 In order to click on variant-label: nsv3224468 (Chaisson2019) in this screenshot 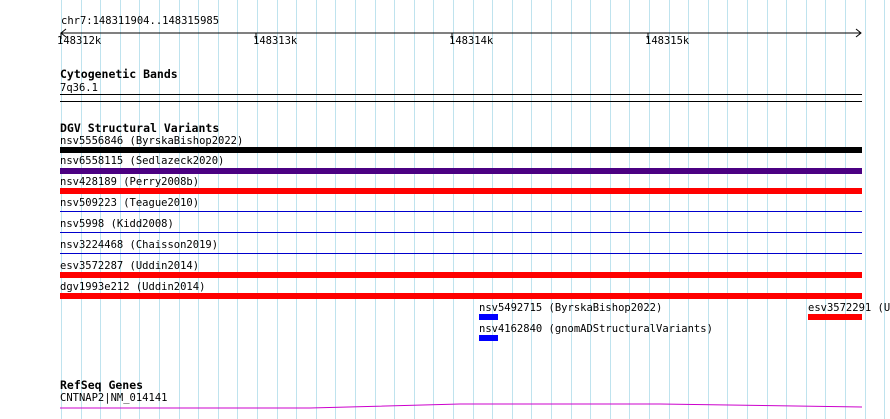, I will do `click(139, 245)`.